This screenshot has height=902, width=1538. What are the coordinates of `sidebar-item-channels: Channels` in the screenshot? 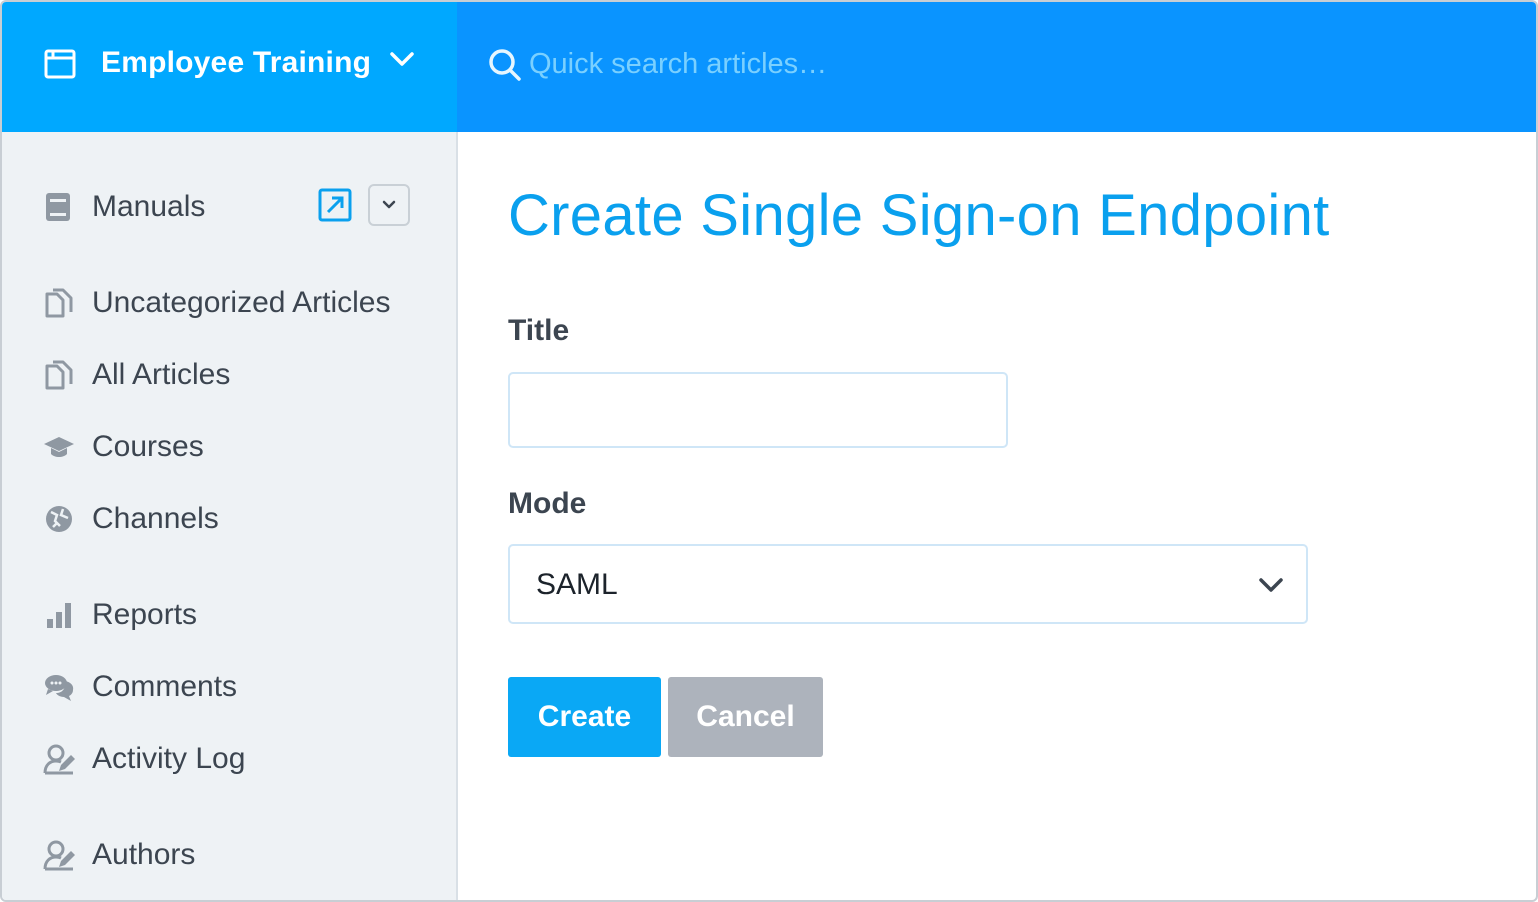 It's located at (130, 519).